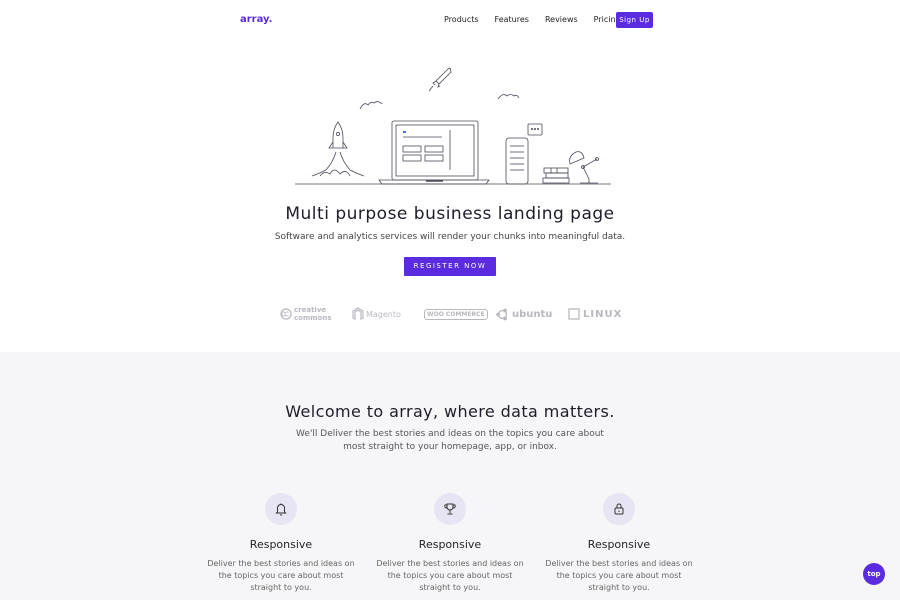  Describe the element at coordinates (634, 20) in the screenshot. I see `signup-button: Sign Up` at that location.